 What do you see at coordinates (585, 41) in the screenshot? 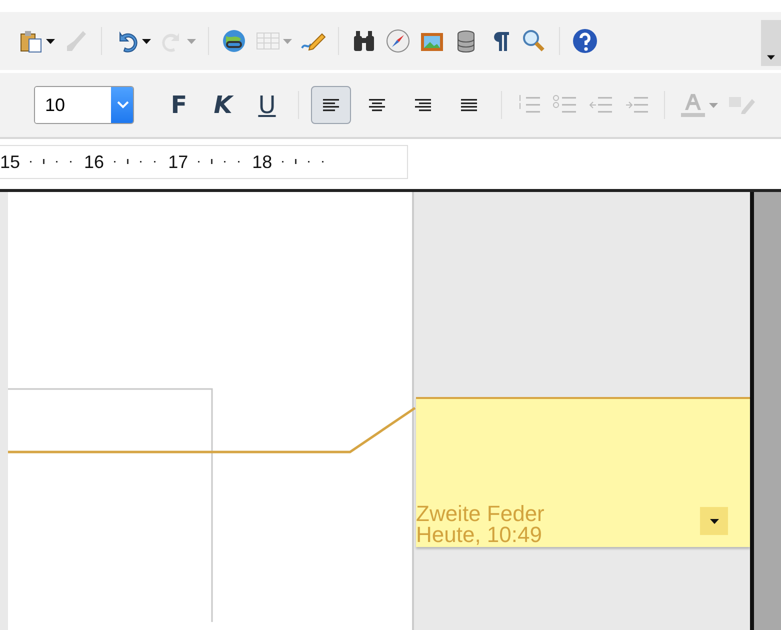
I see `help-icon` at bounding box center [585, 41].